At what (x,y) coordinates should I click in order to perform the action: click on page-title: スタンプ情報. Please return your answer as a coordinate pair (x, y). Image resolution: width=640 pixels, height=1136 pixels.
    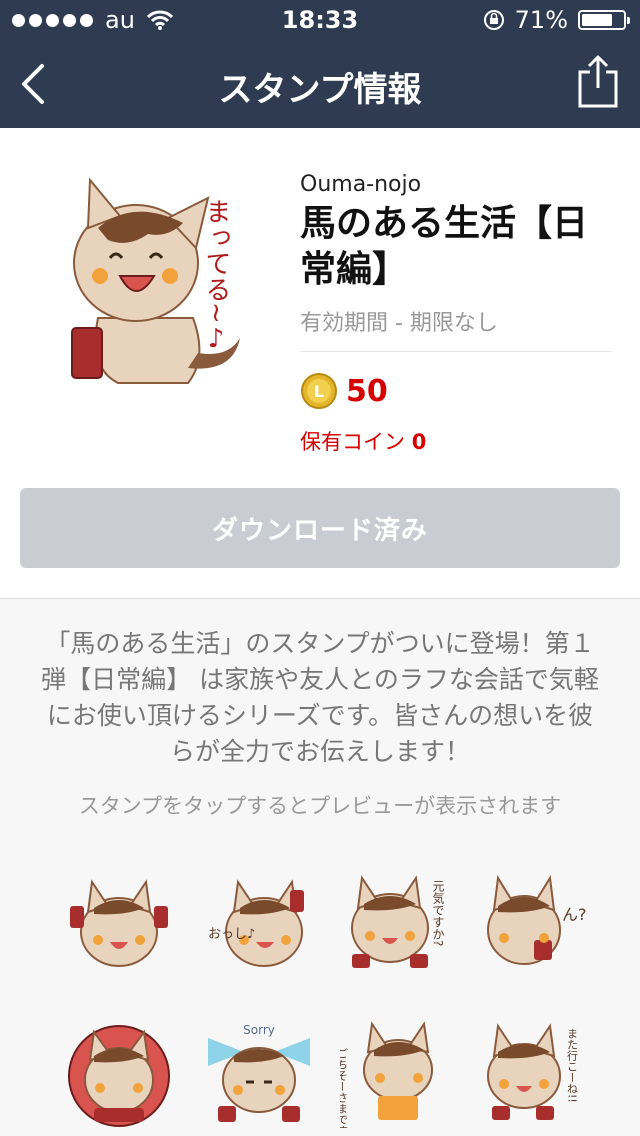
    Looking at the image, I should click on (320, 90).